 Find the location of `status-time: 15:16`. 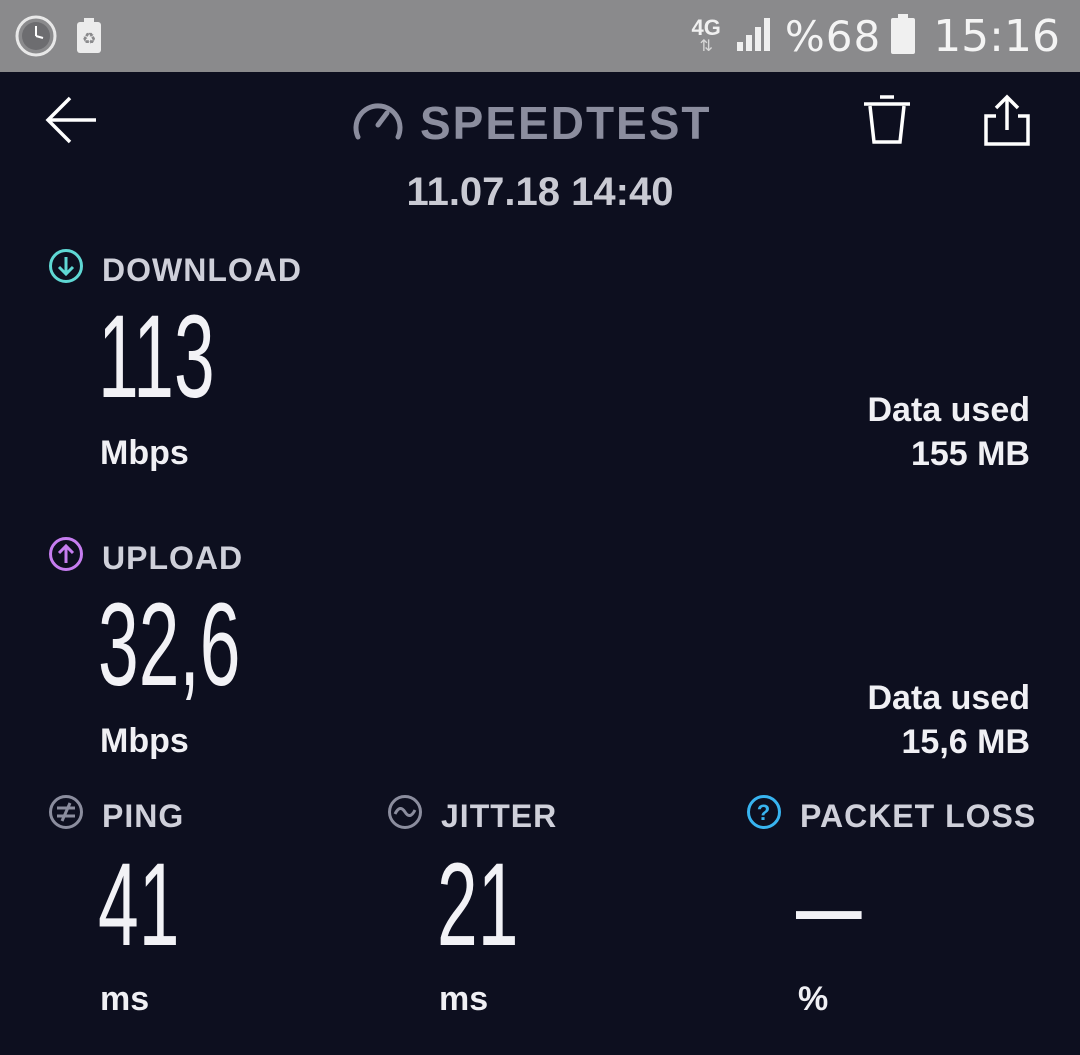

status-time: 15:16 is located at coordinates (996, 36).